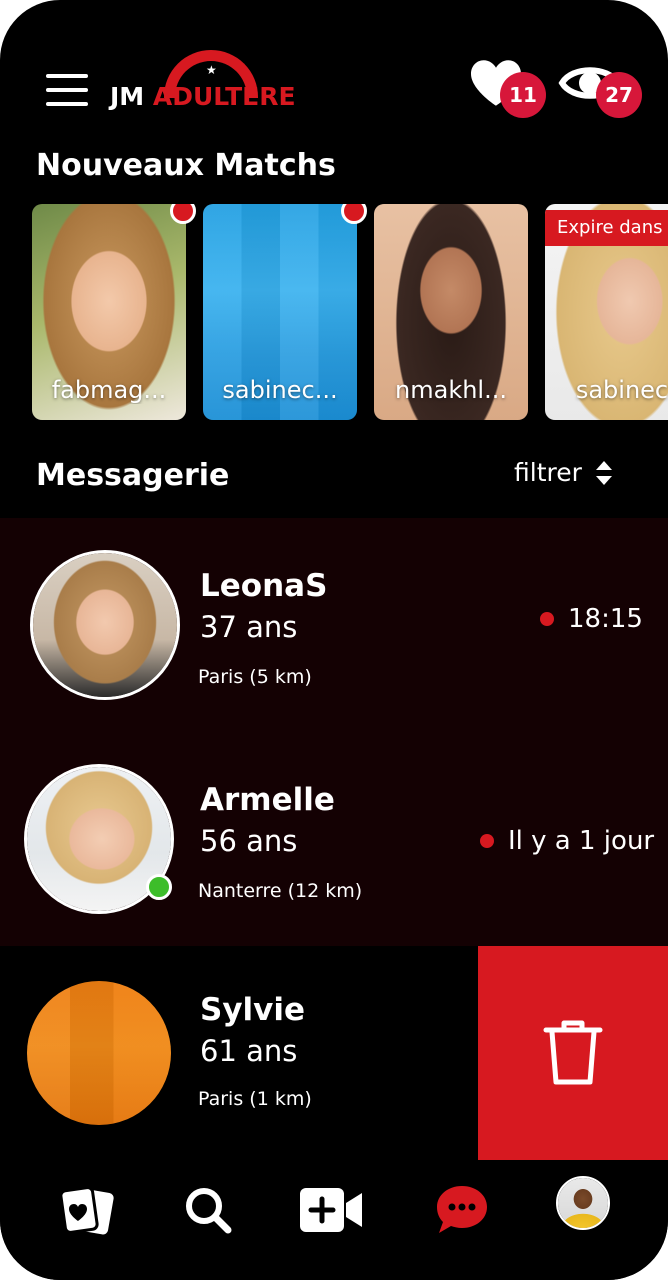 The image size is (668, 1280). What do you see at coordinates (159, 887) in the screenshot?
I see `online-status-indicator` at bounding box center [159, 887].